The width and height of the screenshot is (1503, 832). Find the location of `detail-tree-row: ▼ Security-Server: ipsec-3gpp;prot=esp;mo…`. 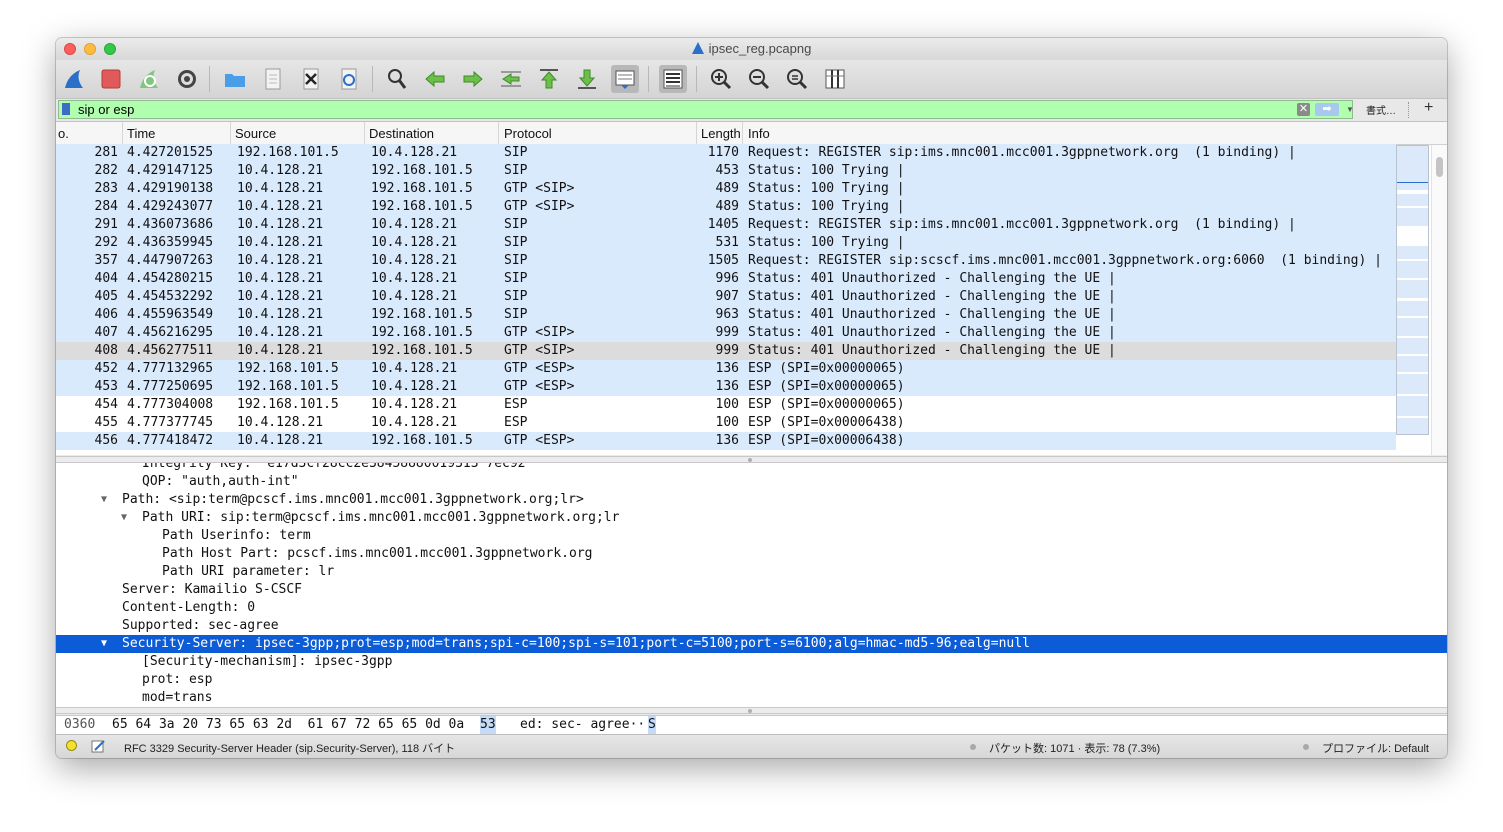

detail-tree-row: ▼ Security-Server: ipsec-3gpp;prot=esp;mo… is located at coordinates (751, 644).